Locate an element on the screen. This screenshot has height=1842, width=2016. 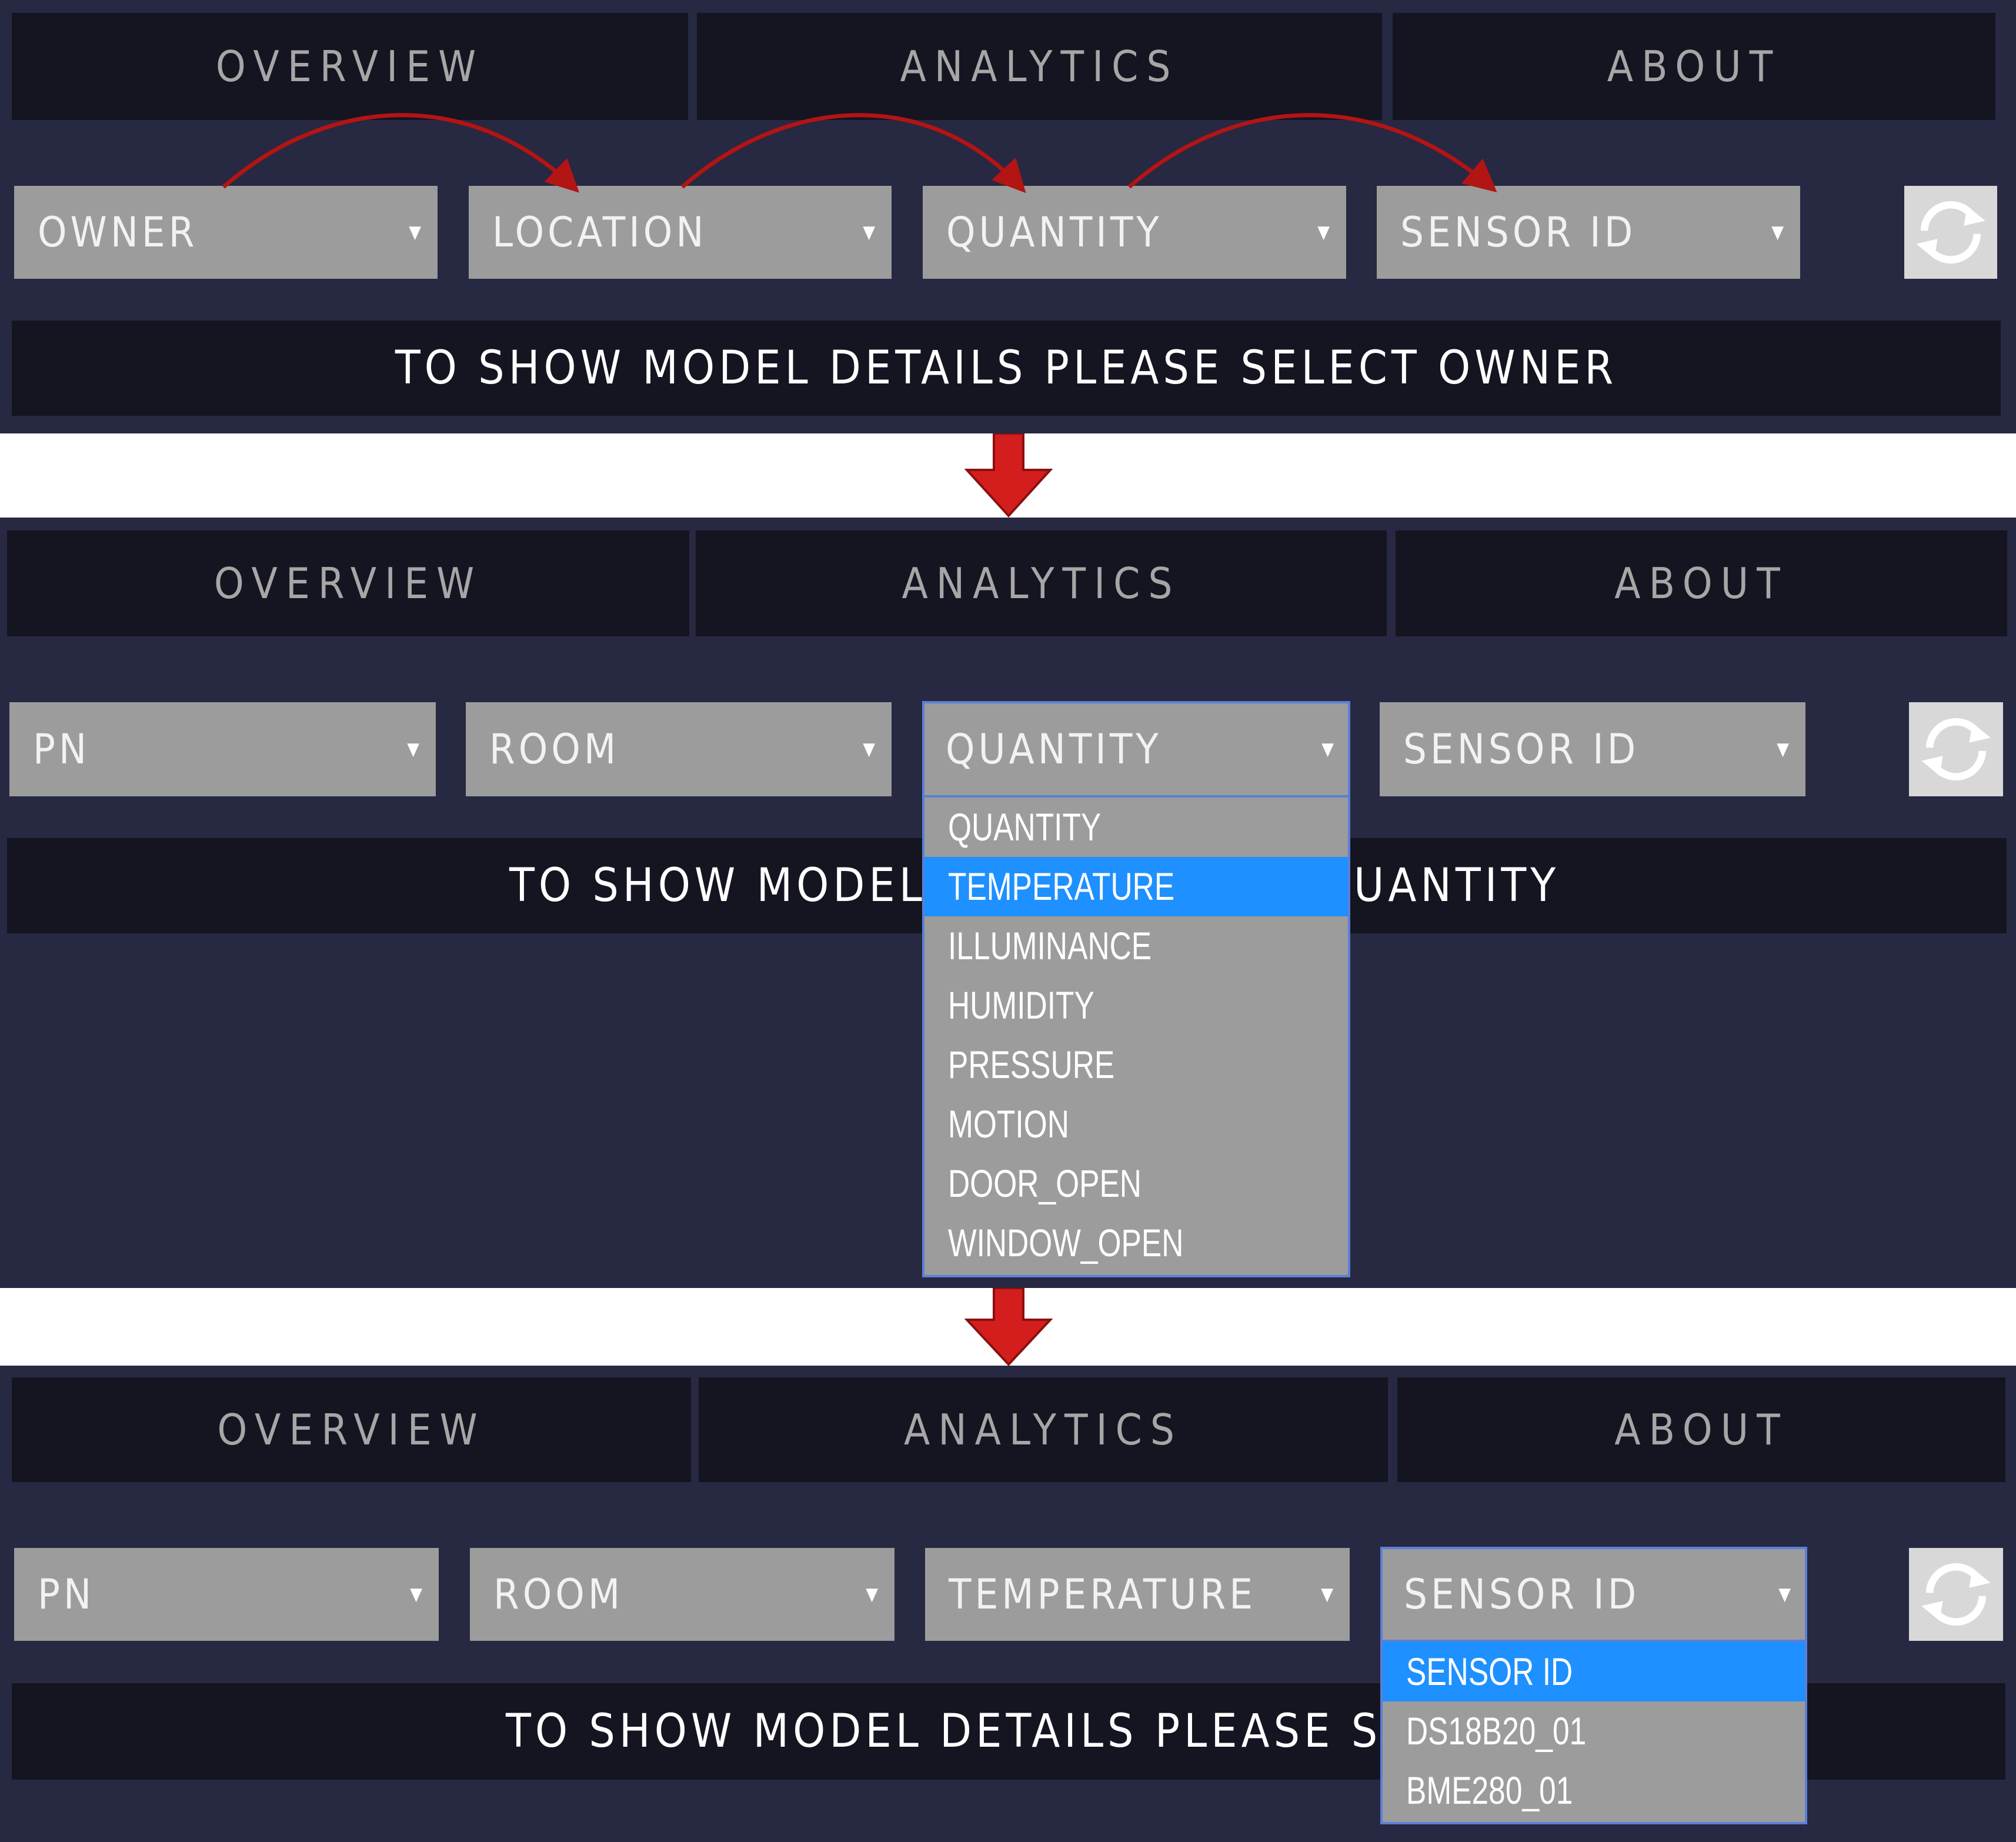
dropdown-option: HUMIDITY is located at coordinates (1136, 1005).